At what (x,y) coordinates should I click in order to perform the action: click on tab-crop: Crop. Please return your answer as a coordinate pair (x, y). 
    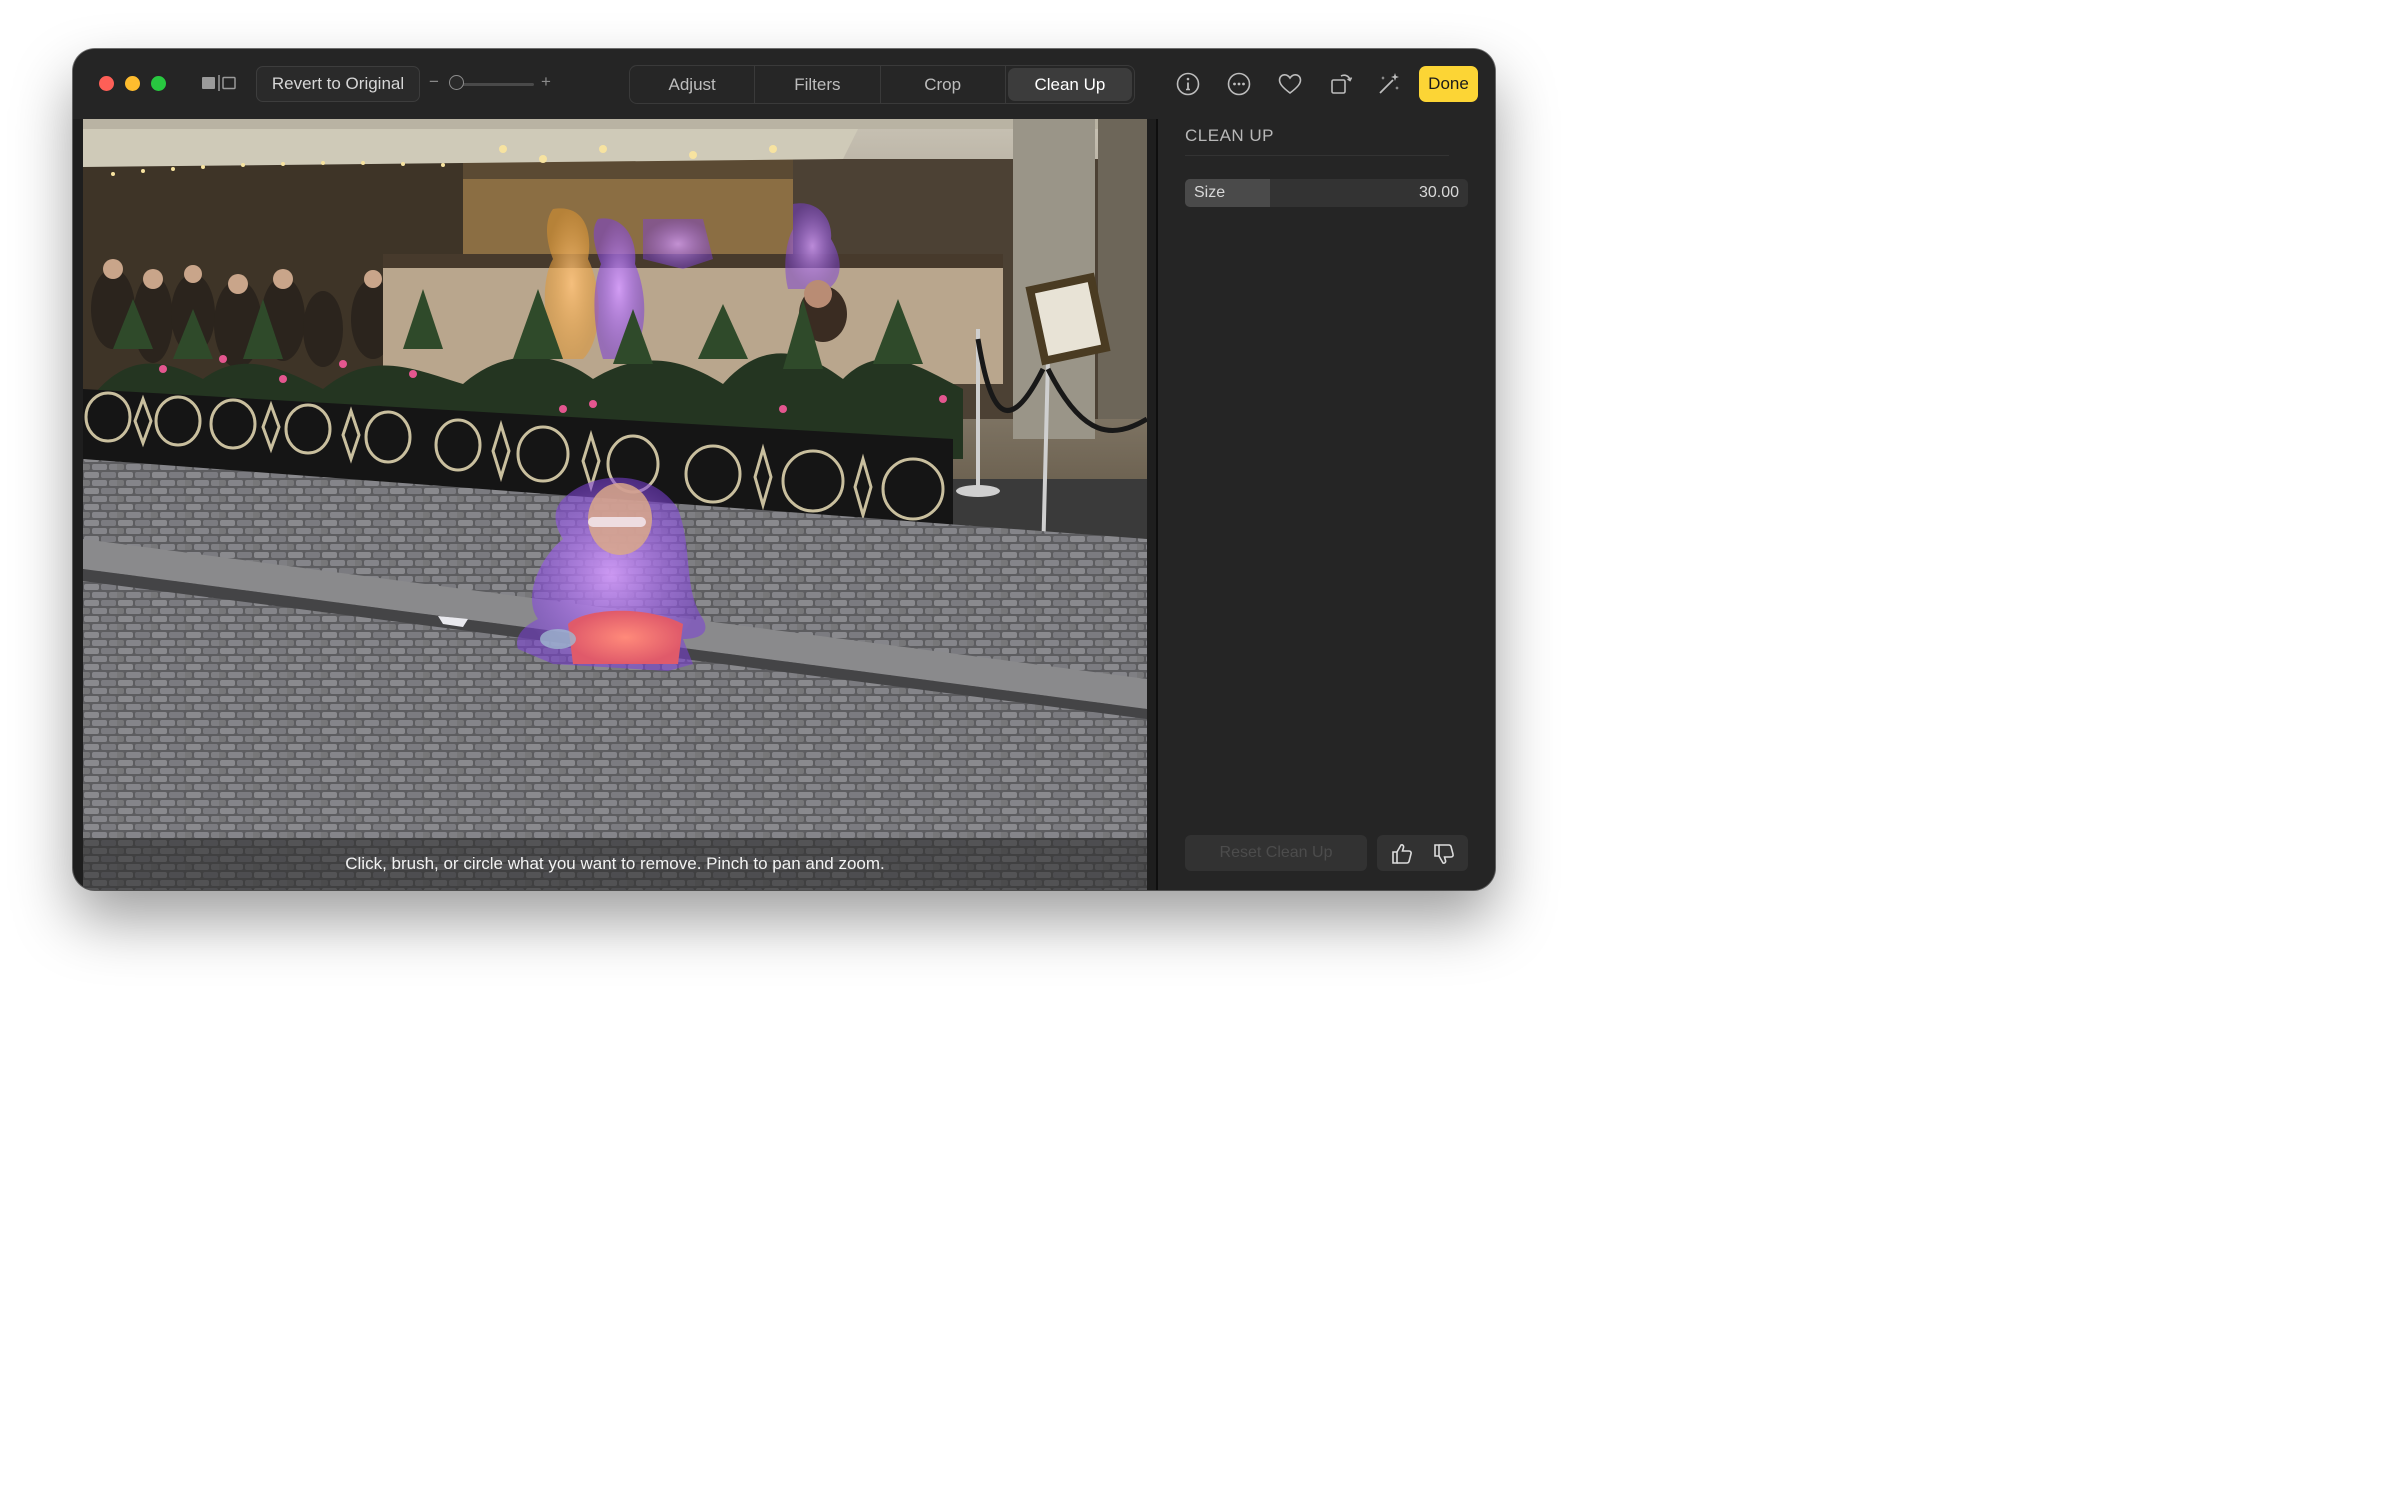
    Looking at the image, I should click on (943, 84).